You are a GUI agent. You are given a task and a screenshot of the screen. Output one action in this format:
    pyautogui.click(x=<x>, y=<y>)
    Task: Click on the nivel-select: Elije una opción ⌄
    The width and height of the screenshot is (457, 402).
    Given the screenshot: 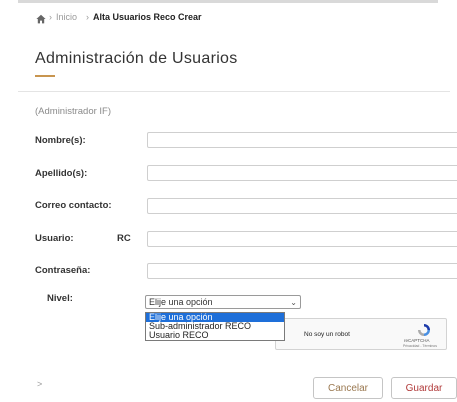 What is the action you would take?
    pyautogui.click(x=223, y=302)
    